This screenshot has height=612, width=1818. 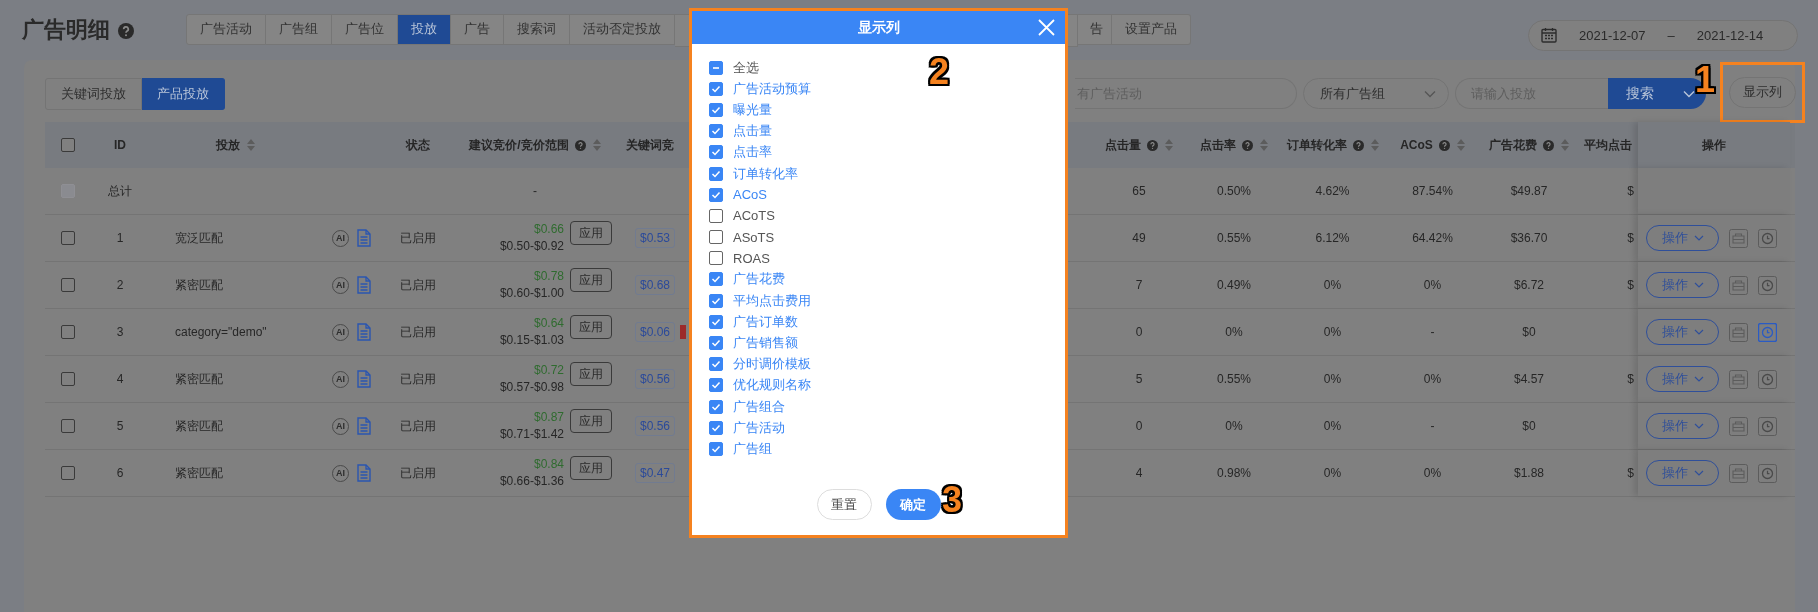 I want to click on keyword-bid-tag: $0.68, so click(x=655, y=285).